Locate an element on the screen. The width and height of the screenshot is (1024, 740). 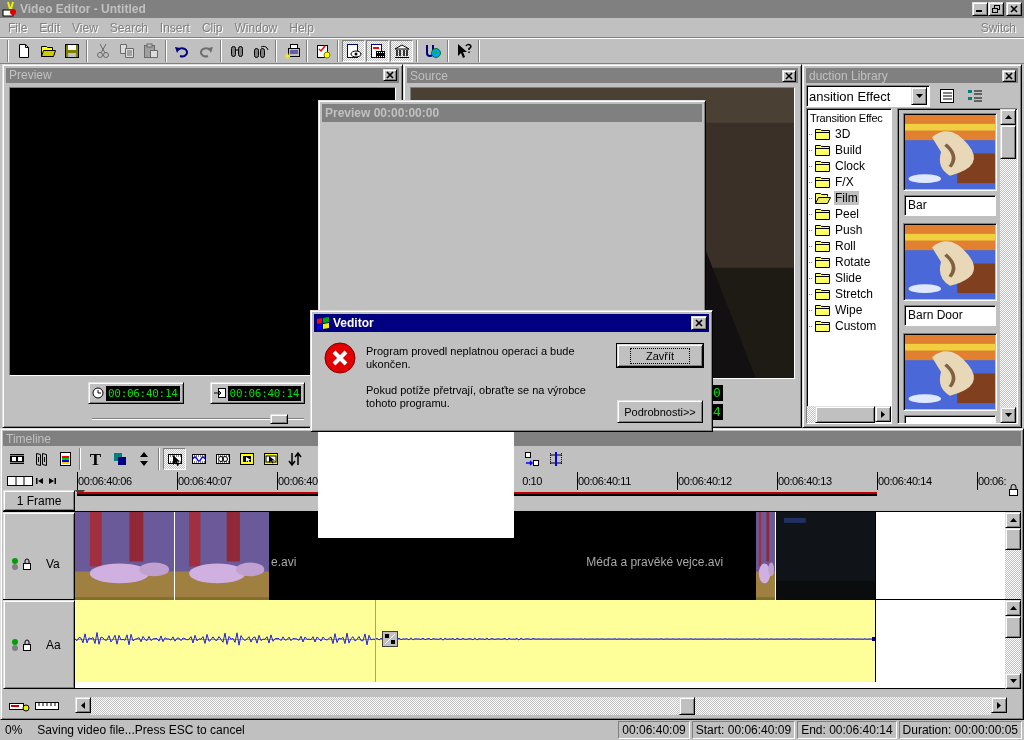
category-dropdown: ansition Effect is located at coordinates (868, 96).